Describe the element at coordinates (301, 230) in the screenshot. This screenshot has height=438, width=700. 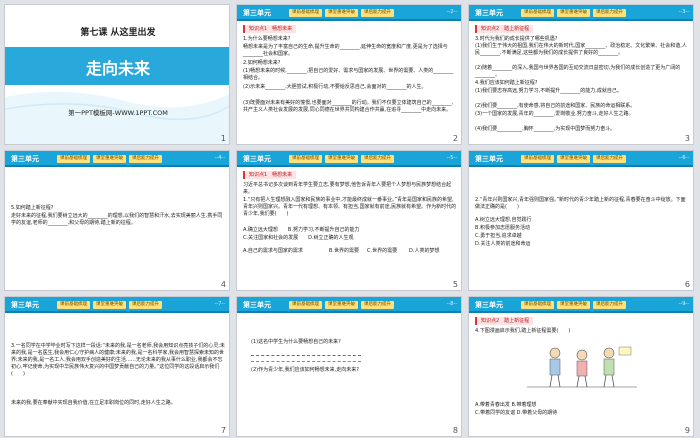
I see `text-line: A.确立远大理想 B.努力学习,不断提升自己的能力` at that location.